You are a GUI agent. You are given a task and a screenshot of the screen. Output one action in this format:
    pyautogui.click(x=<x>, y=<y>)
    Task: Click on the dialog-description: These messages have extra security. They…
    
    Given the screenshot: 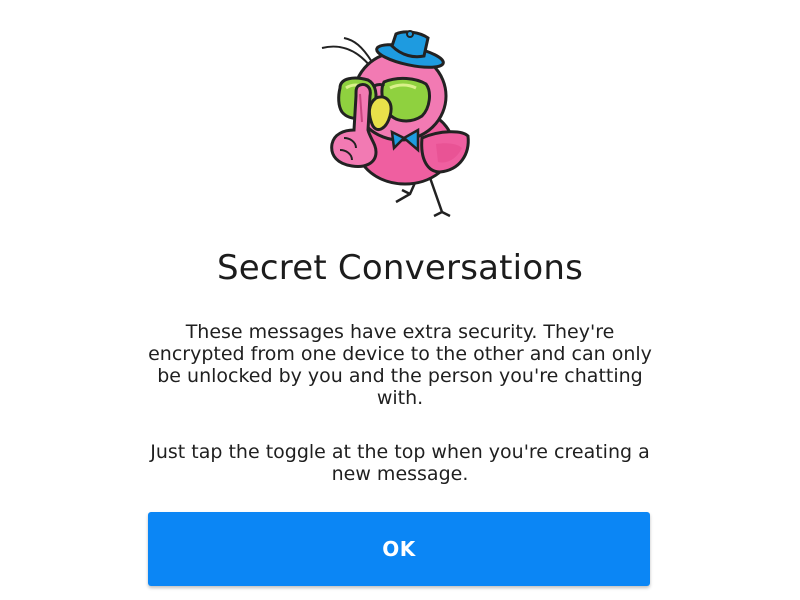 What is the action you would take?
    pyautogui.click(x=400, y=365)
    